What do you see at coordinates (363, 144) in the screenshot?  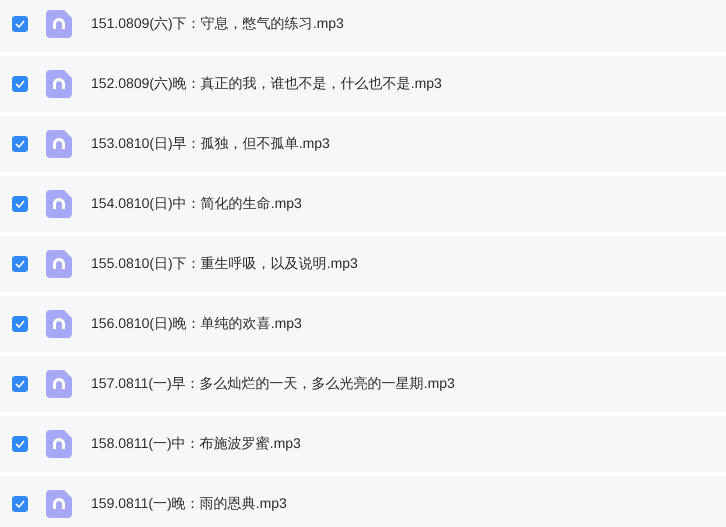 I see `file-row: 153.0810(日)早：孤独，但不孤单.mp3` at bounding box center [363, 144].